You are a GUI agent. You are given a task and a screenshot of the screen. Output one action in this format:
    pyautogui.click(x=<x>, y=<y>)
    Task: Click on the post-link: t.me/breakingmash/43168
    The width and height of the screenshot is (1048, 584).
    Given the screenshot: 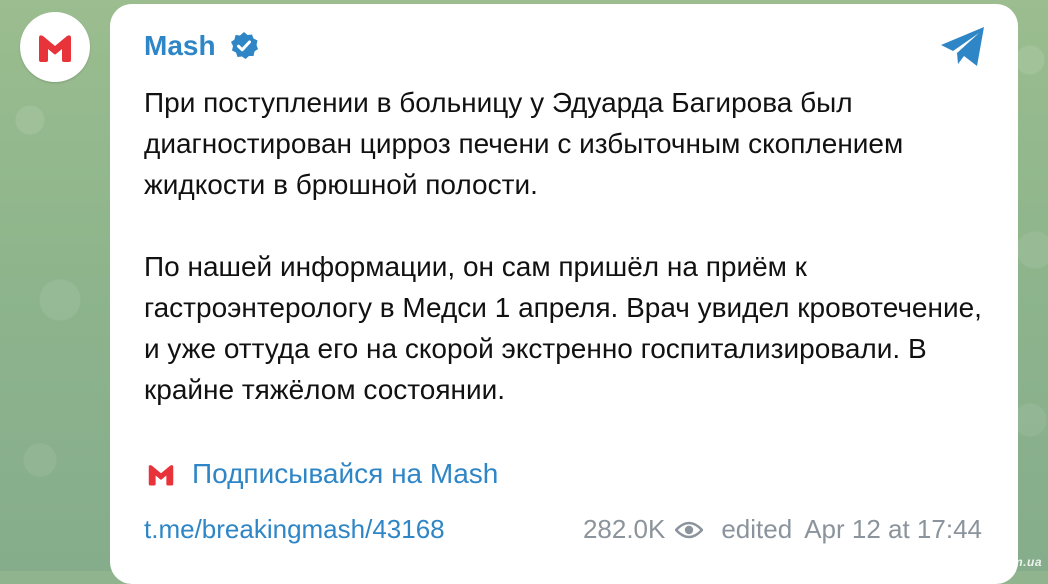 What is the action you would take?
    pyautogui.click(x=294, y=529)
    